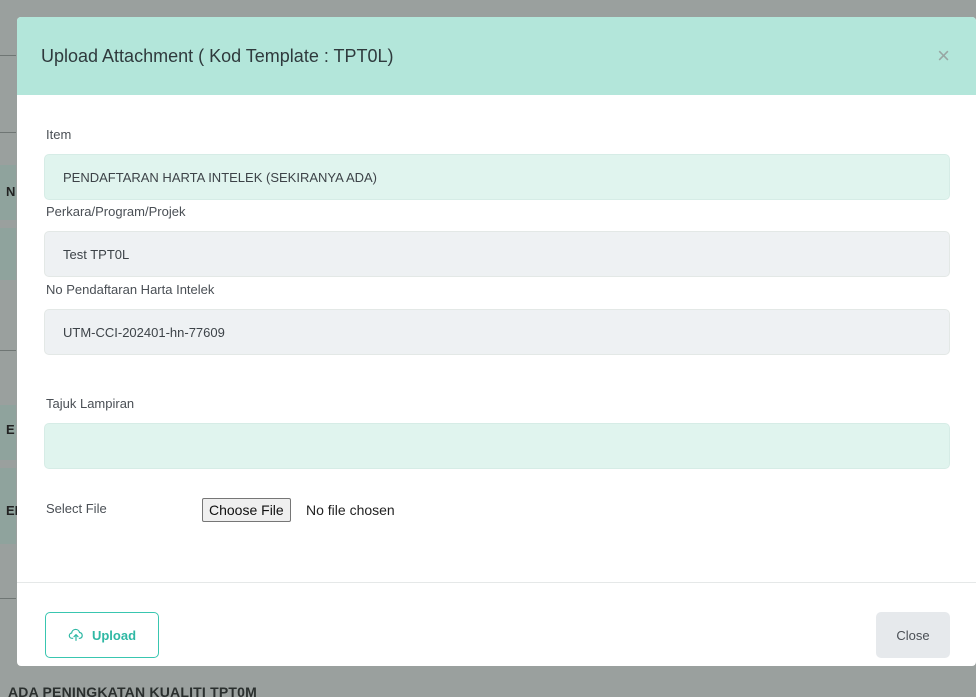  I want to click on upload-button-label: Upload, so click(114, 635).